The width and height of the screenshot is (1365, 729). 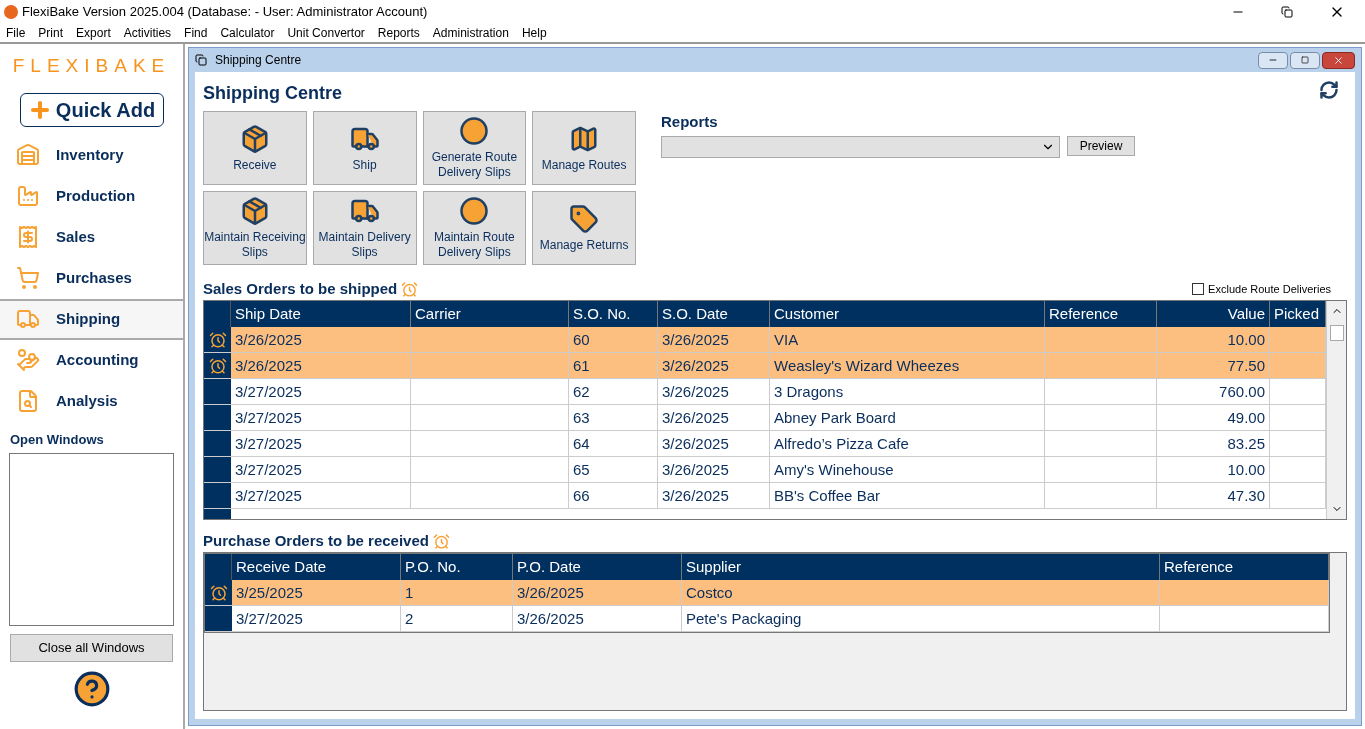 I want to click on table-cell: Alfredo’s Pizza Cafe, so click(x=907, y=443).